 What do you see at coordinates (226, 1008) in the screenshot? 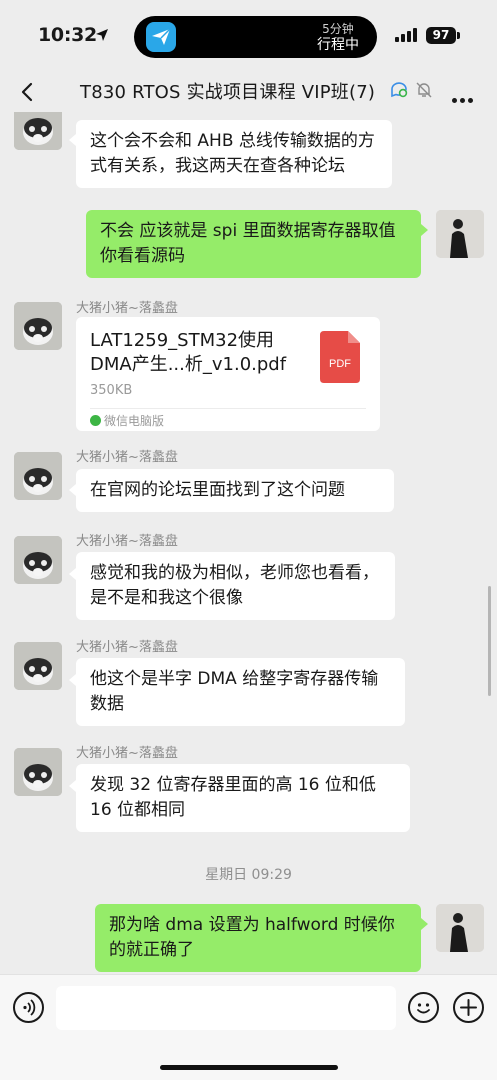
I see `message-input` at bounding box center [226, 1008].